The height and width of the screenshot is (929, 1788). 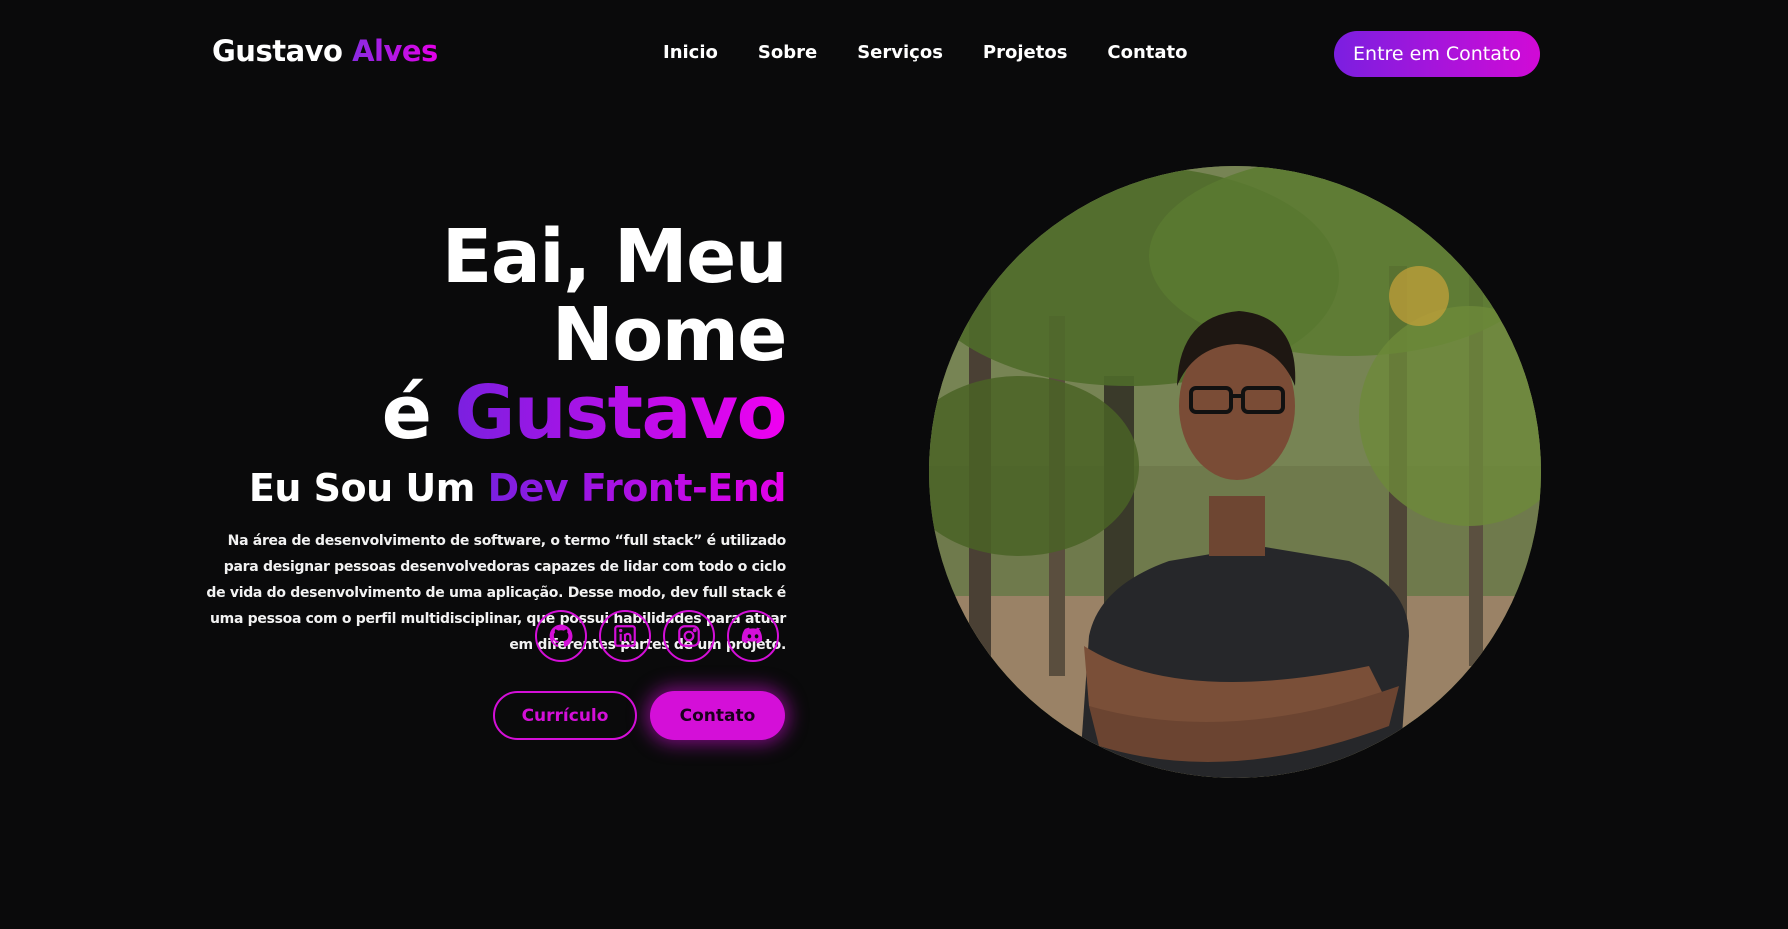 What do you see at coordinates (1437, 54) in the screenshot?
I see `entre-em-contato-button: Entre em Contato` at bounding box center [1437, 54].